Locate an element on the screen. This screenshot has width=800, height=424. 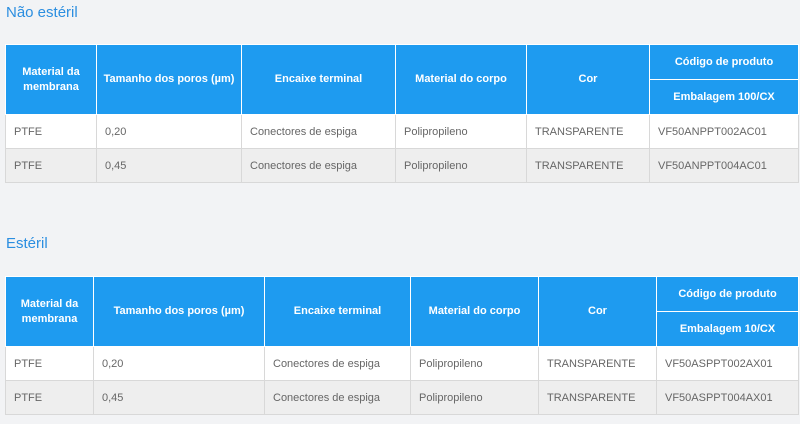
header-packaging: Embalagem 100/CX is located at coordinates (724, 97).